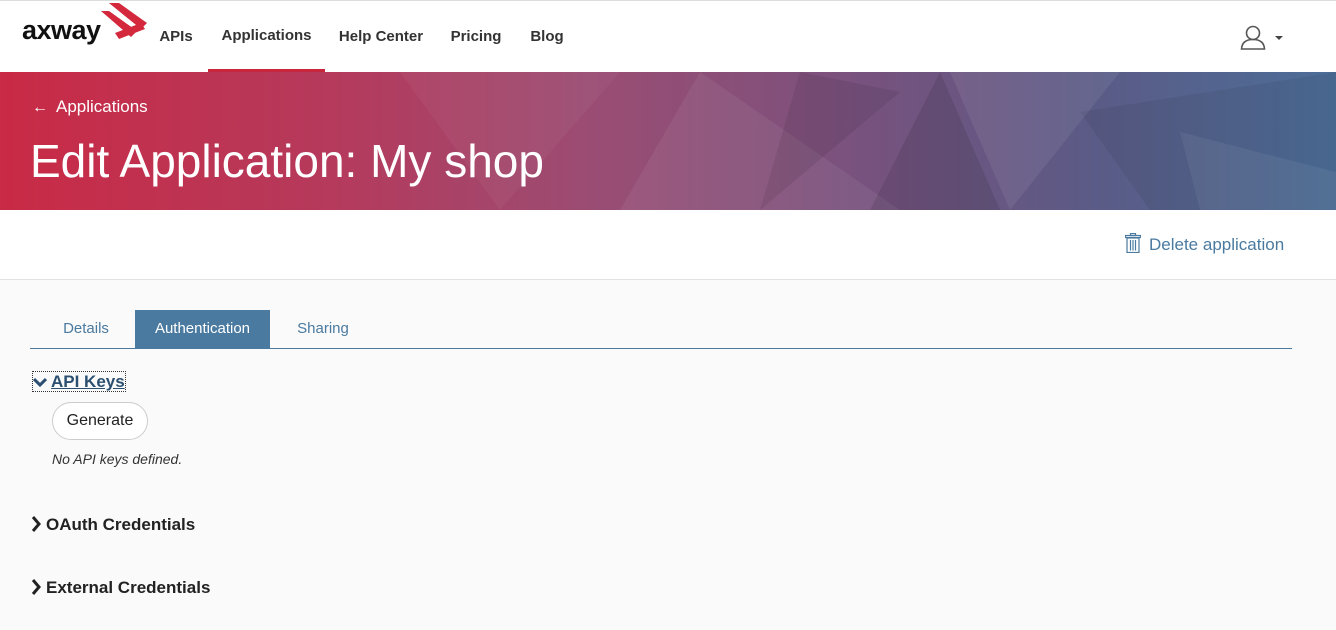 The image size is (1336, 630). I want to click on nav-help-center: Help Center, so click(381, 37).